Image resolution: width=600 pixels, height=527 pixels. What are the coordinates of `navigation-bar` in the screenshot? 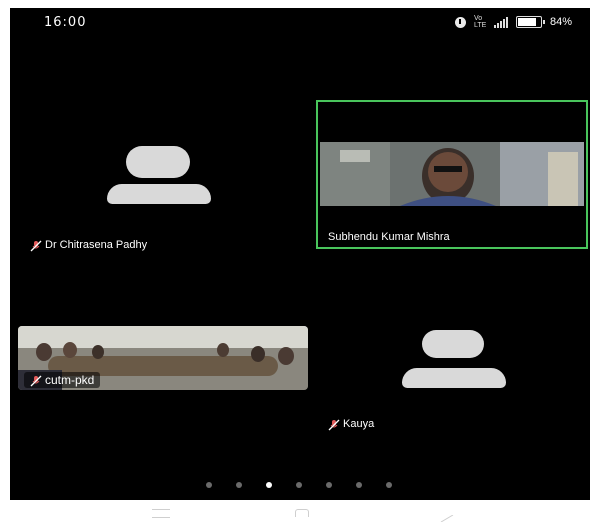 It's located at (300, 511).